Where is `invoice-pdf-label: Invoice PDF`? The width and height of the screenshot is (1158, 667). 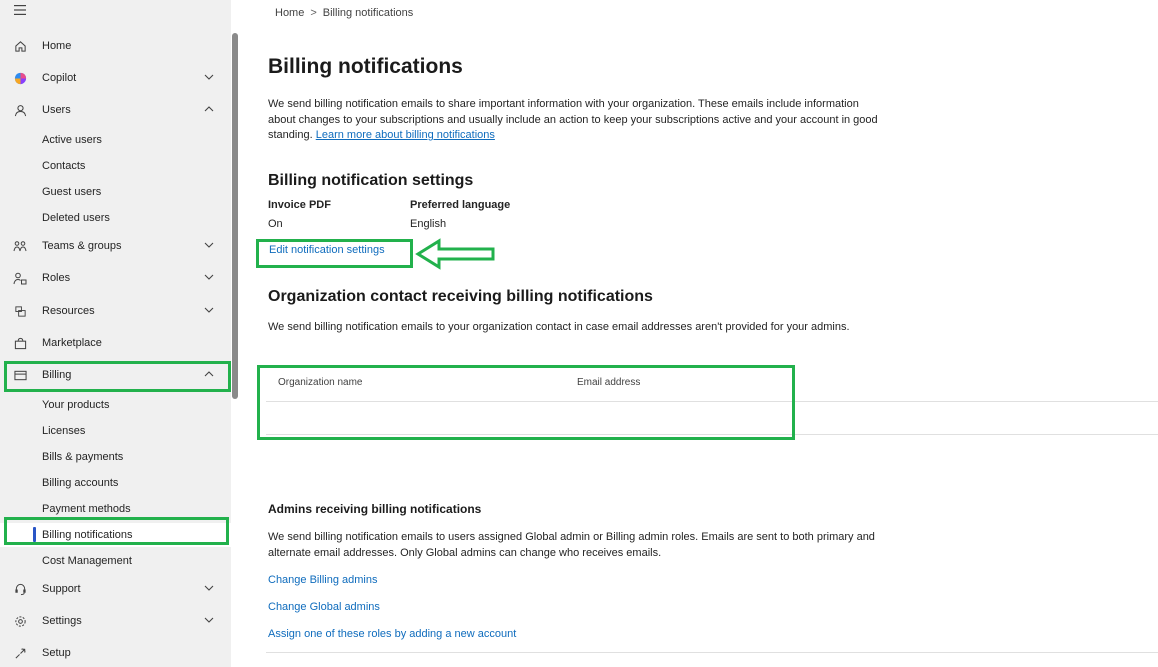
invoice-pdf-label: Invoice PDF is located at coordinates (299, 205).